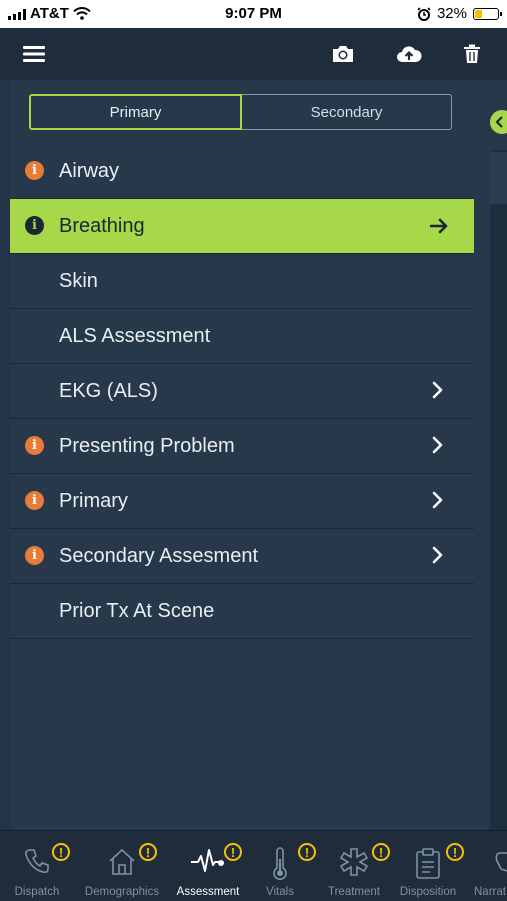 The width and height of the screenshot is (507, 901). Describe the element at coordinates (498, 490) in the screenshot. I see `detail-panel` at that location.